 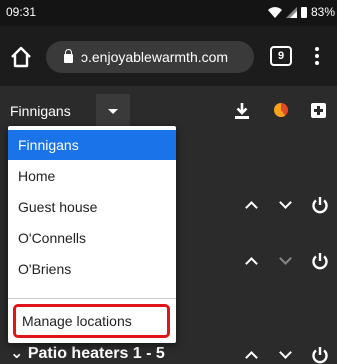 I want to click on more-options-icon, so click(x=317, y=56).